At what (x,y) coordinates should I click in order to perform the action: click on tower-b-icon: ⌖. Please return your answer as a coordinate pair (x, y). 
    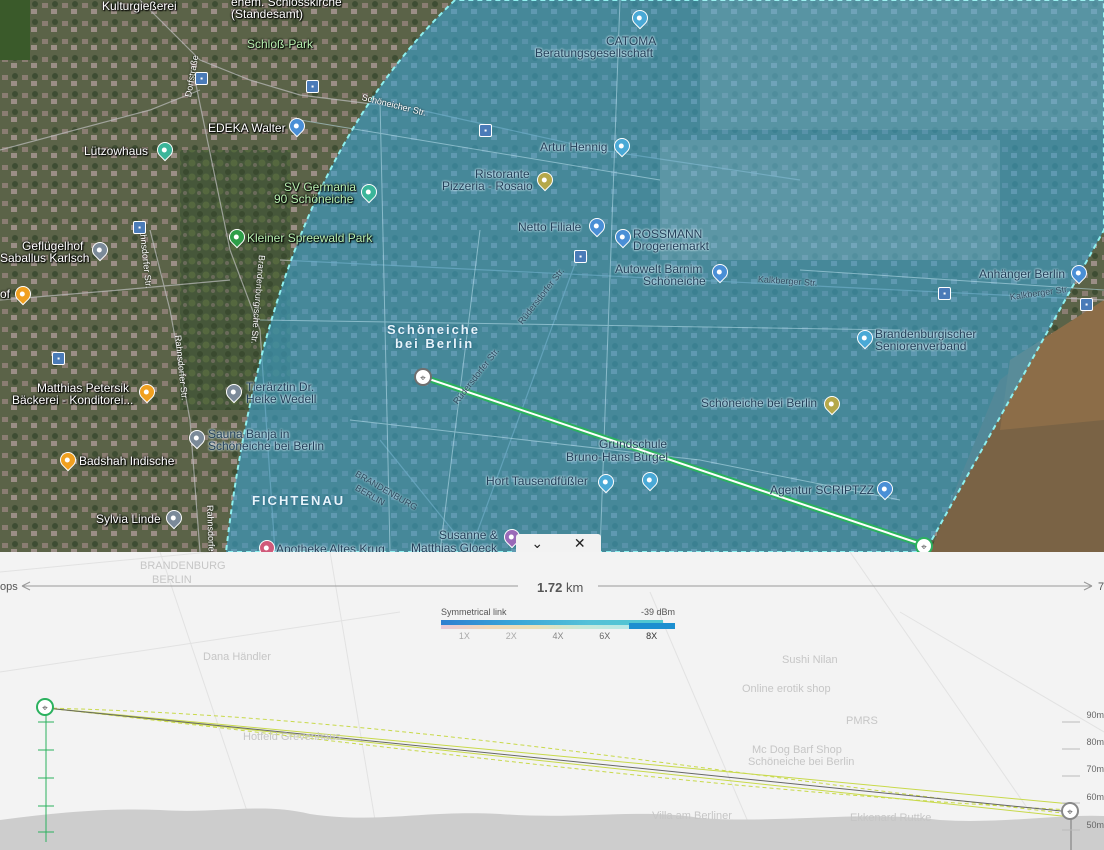
    Looking at the image, I should click on (924, 544).